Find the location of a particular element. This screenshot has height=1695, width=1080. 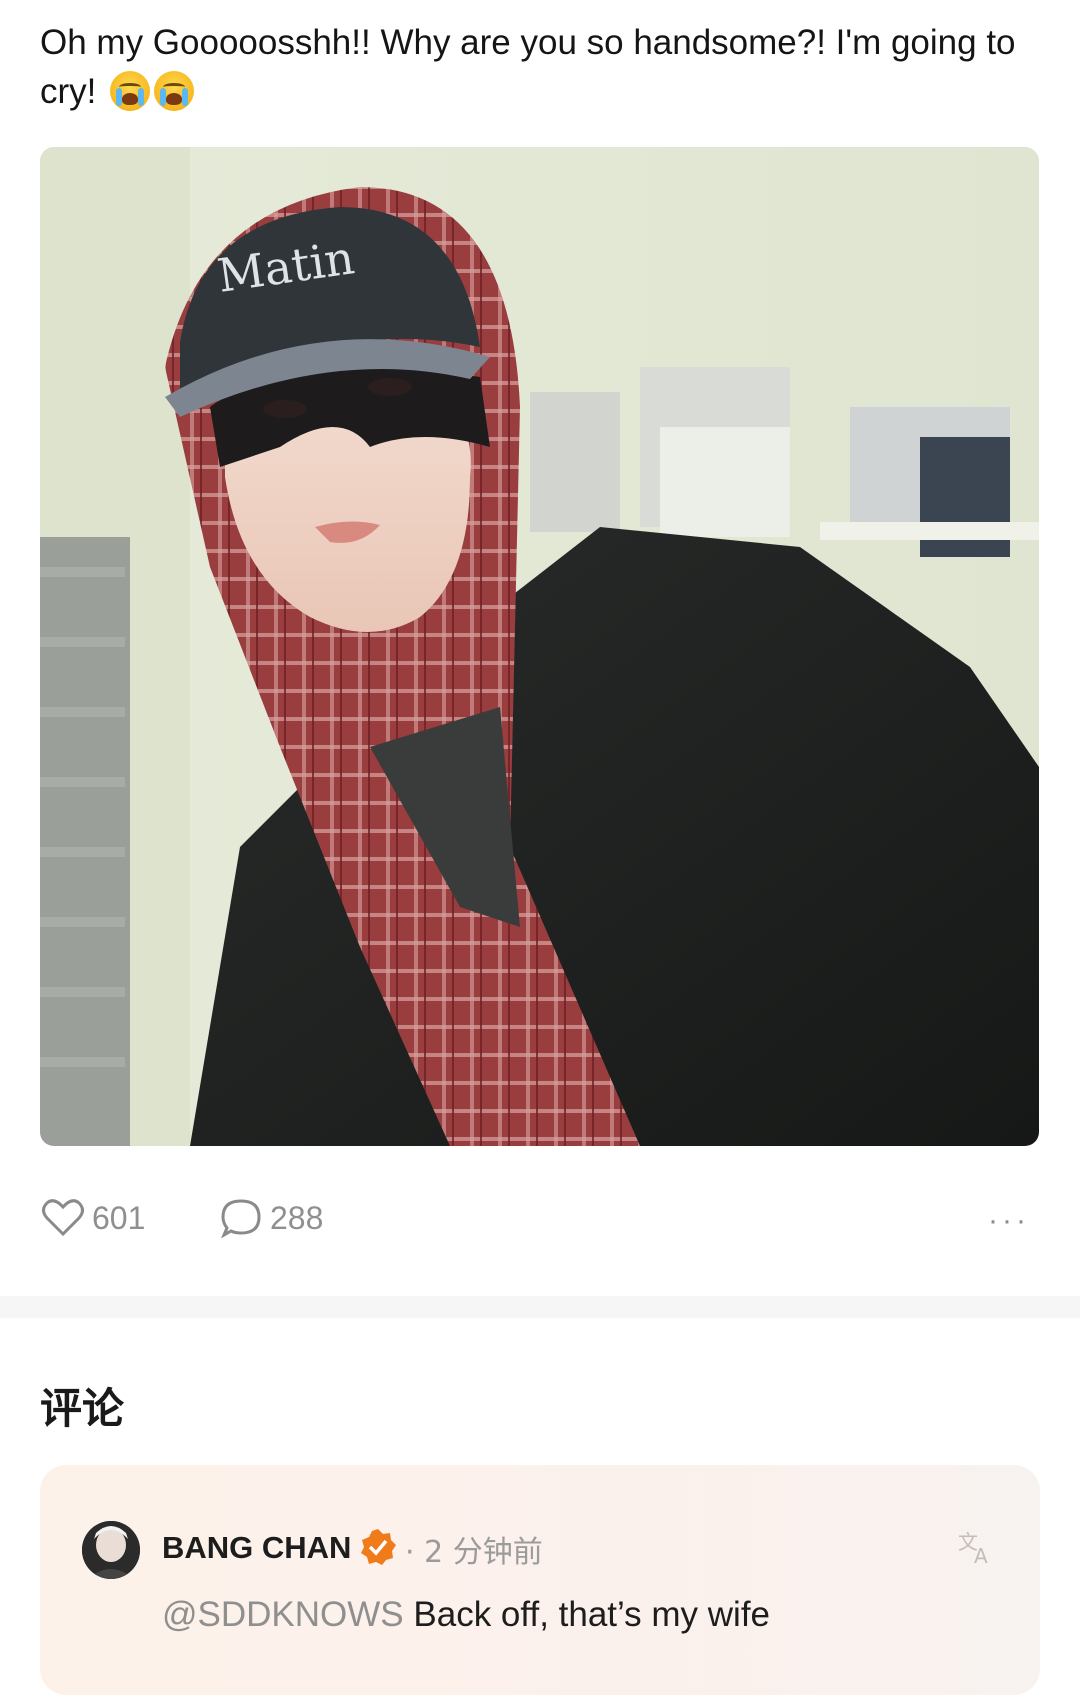

like-button: 601 is located at coordinates (93, 1218).